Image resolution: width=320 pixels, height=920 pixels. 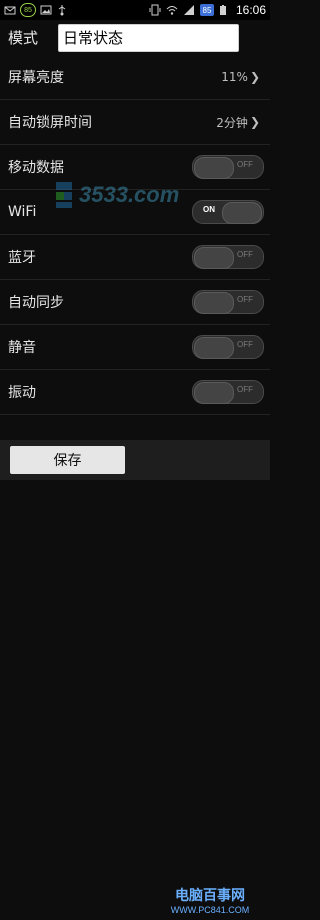 I want to click on usb-icon, so click(x=62, y=10).